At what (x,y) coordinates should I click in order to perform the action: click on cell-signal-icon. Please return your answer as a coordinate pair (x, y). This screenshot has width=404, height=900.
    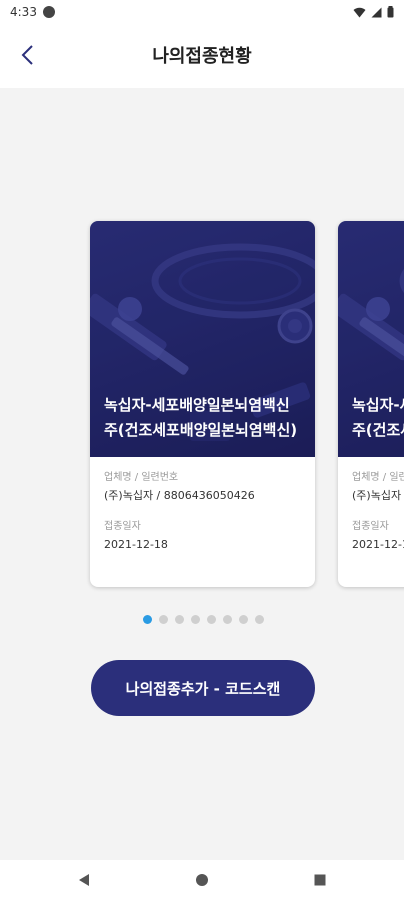
    Looking at the image, I should click on (376, 12).